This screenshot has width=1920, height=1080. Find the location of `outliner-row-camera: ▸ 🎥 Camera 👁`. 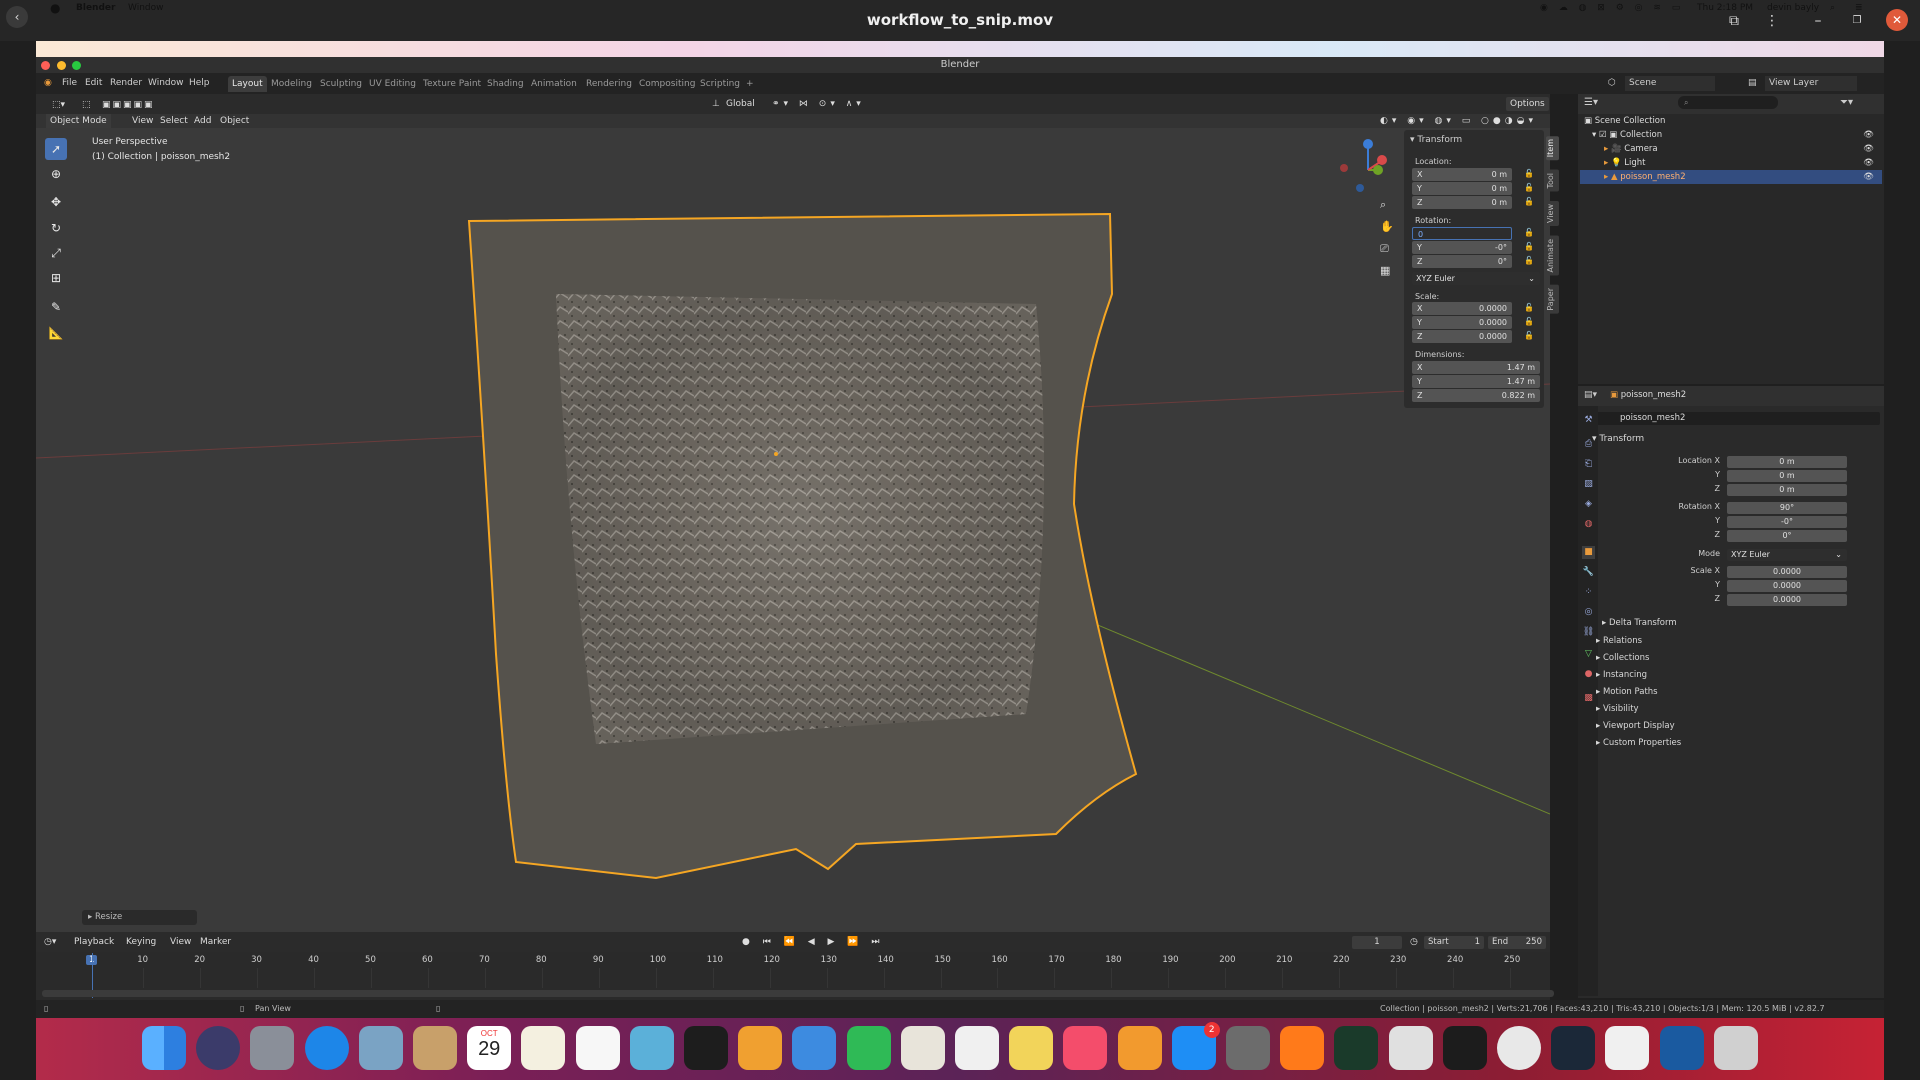

outliner-row-camera: ▸ 🎥 Camera 👁 is located at coordinates (1731, 149).